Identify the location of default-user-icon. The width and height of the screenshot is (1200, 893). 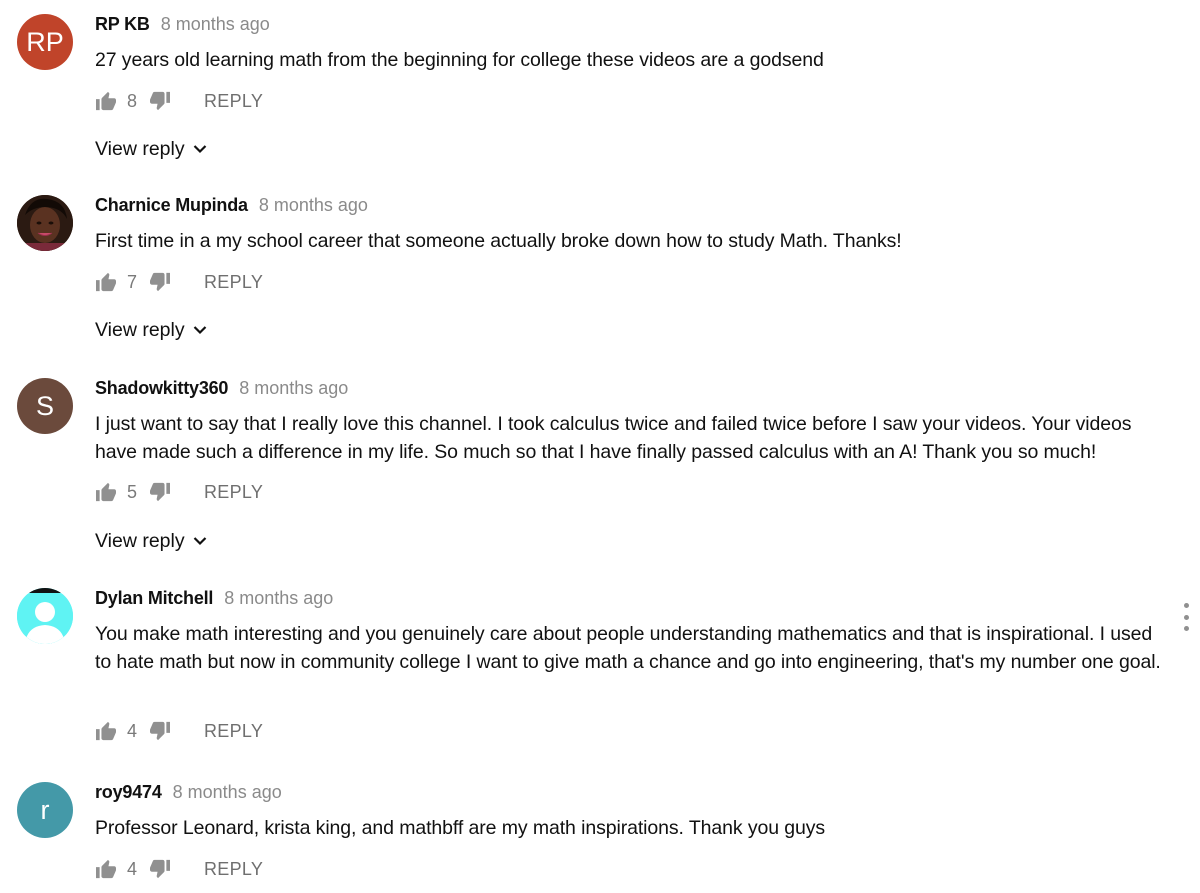
(45, 616).